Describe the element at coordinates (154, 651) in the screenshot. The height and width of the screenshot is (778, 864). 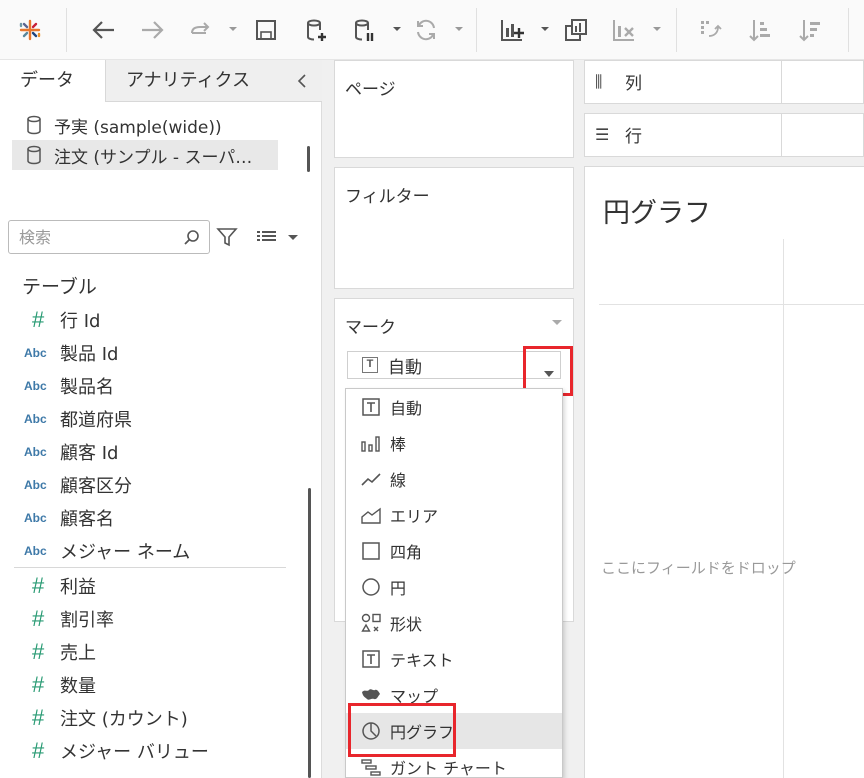
I see `field-item: # 売上` at that location.